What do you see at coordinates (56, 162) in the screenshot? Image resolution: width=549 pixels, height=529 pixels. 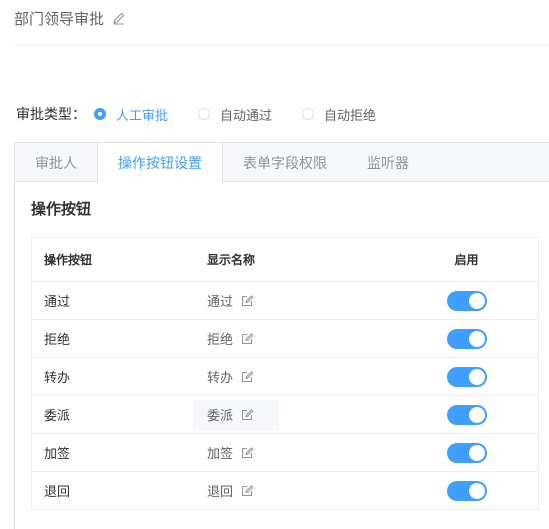 I see `tab-approver: 审批人` at bounding box center [56, 162].